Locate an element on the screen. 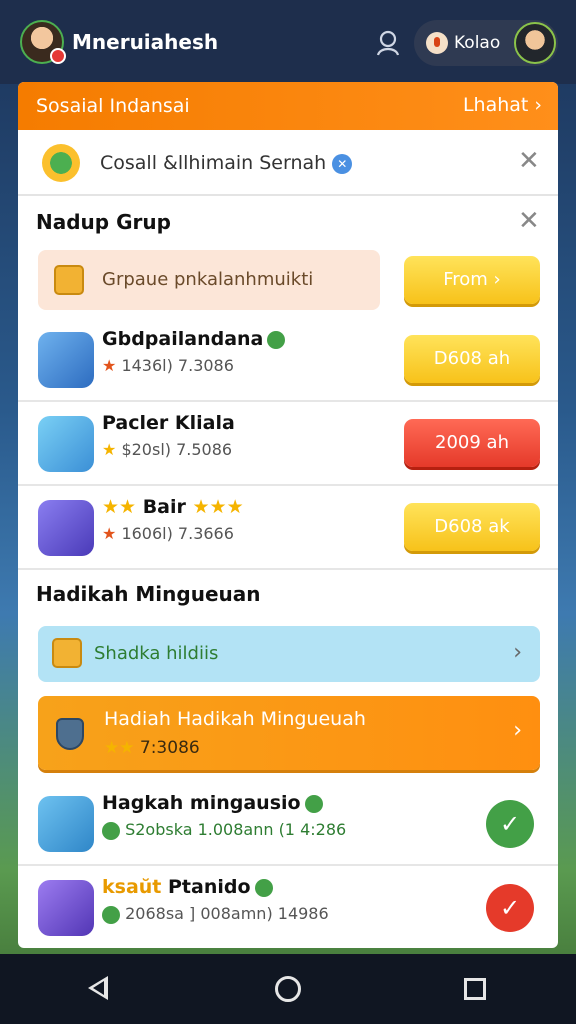 This screenshot has width=576, height=1024. list-item: Gbdpailandana ★ 1436l) 7.3086 D608 ah is located at coordinates (288, 360).